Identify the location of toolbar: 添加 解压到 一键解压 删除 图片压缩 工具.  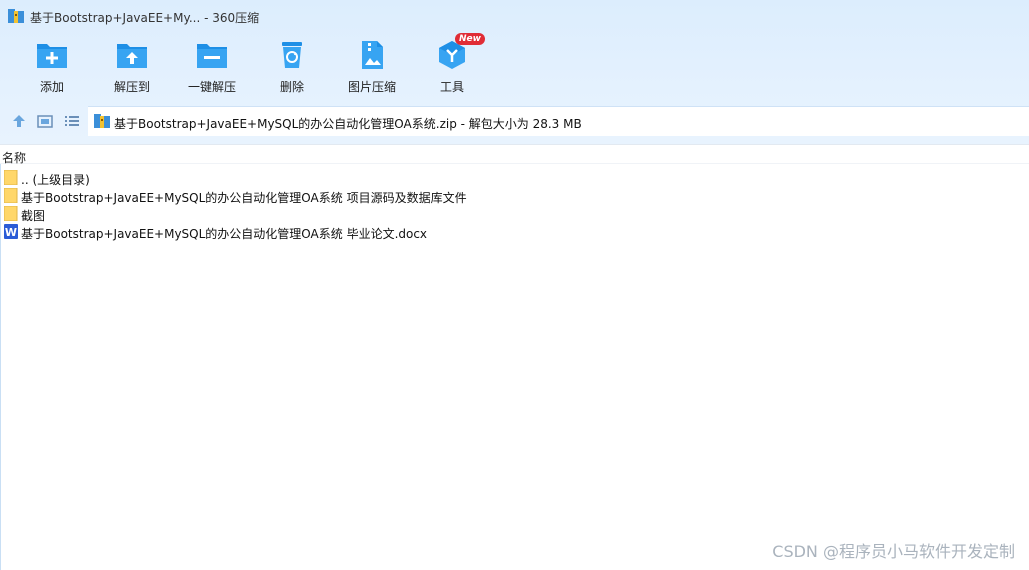
(300, 68).